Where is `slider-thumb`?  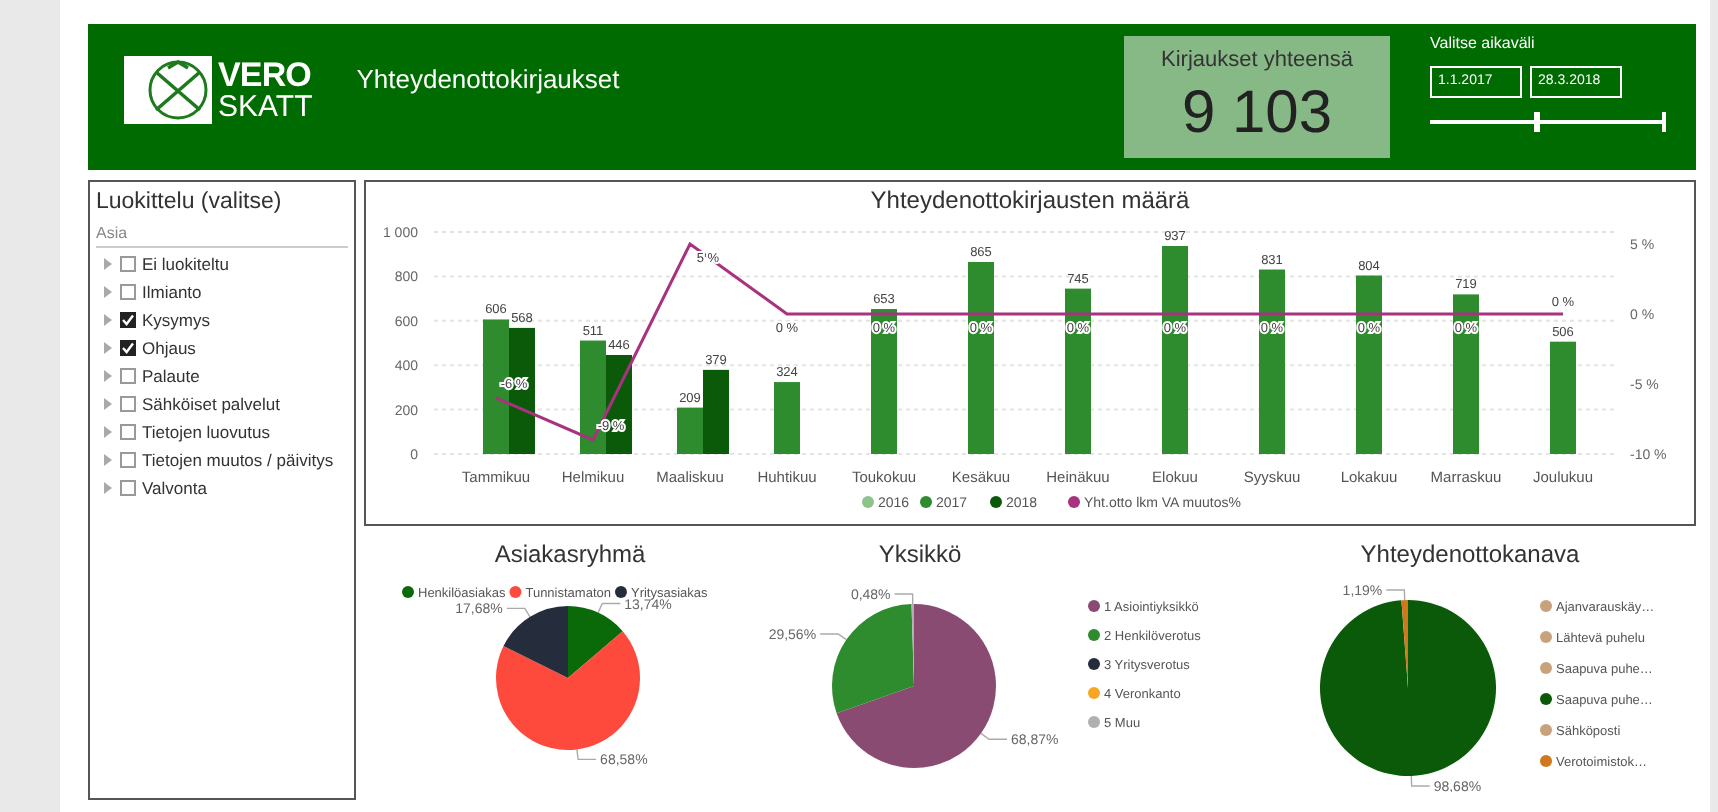
slider-thumb is located at coordinates (1536, 122).